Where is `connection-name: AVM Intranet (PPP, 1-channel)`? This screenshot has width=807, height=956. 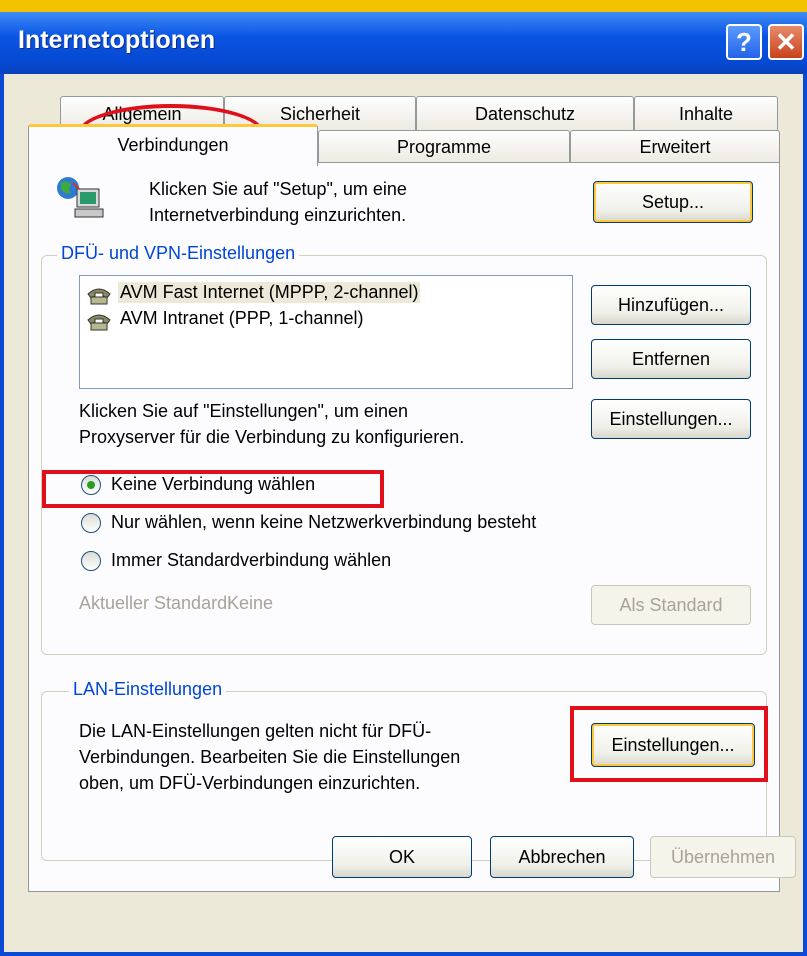 connection-name: AVM Intranet (PPP, 1-channel) is located at coordinates (242, 318).